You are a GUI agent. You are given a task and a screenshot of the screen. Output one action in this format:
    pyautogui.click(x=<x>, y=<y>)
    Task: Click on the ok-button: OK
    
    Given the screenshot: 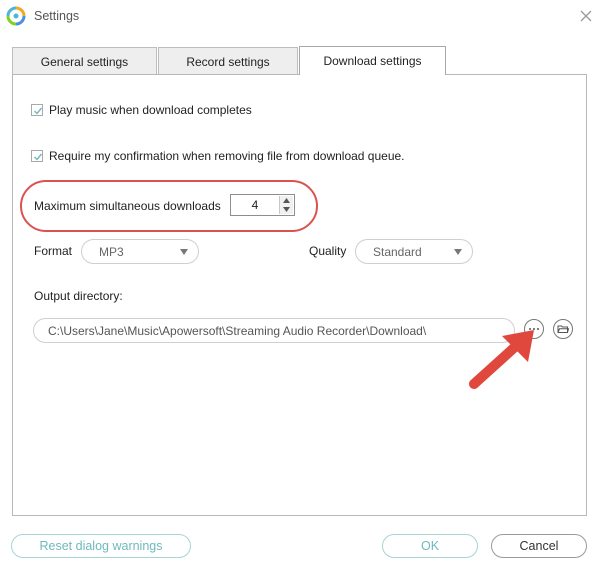 What is the action you would take?
    pyautogui.click(x=430, y=546)
    